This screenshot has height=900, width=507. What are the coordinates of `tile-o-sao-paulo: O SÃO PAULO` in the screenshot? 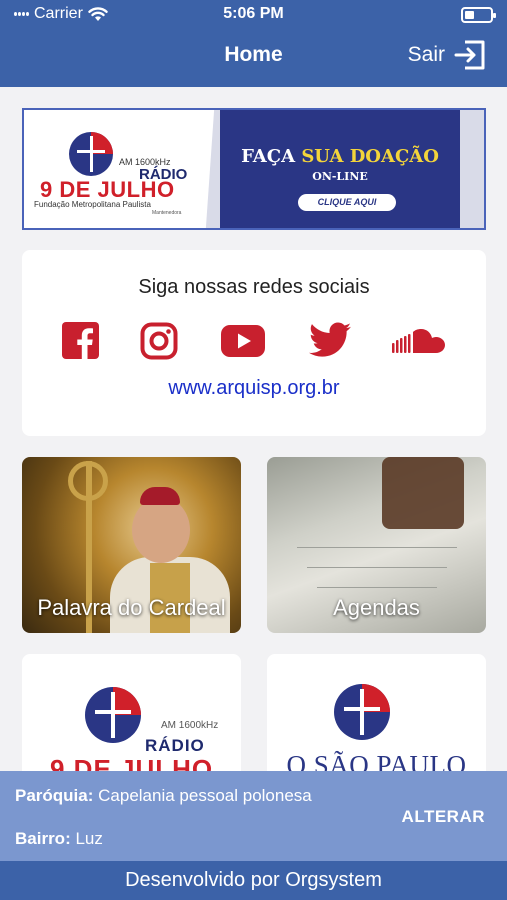 It's located at (376, 719).